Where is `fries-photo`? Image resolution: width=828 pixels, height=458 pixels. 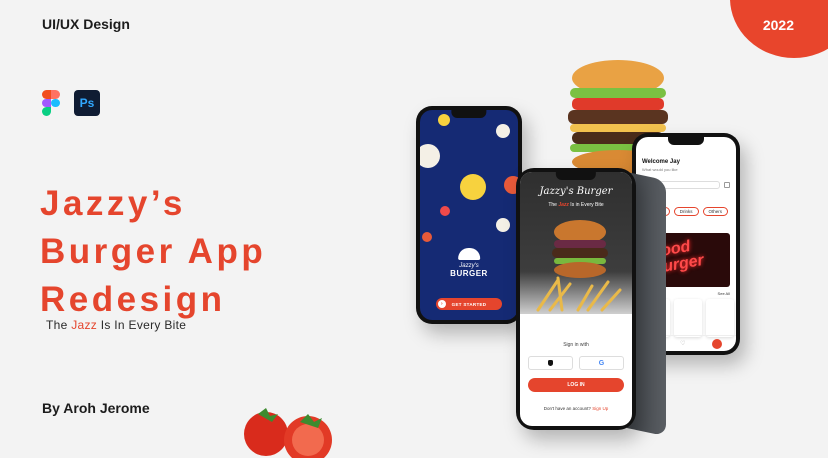 fries-photo is located at coordinates (579, 294).